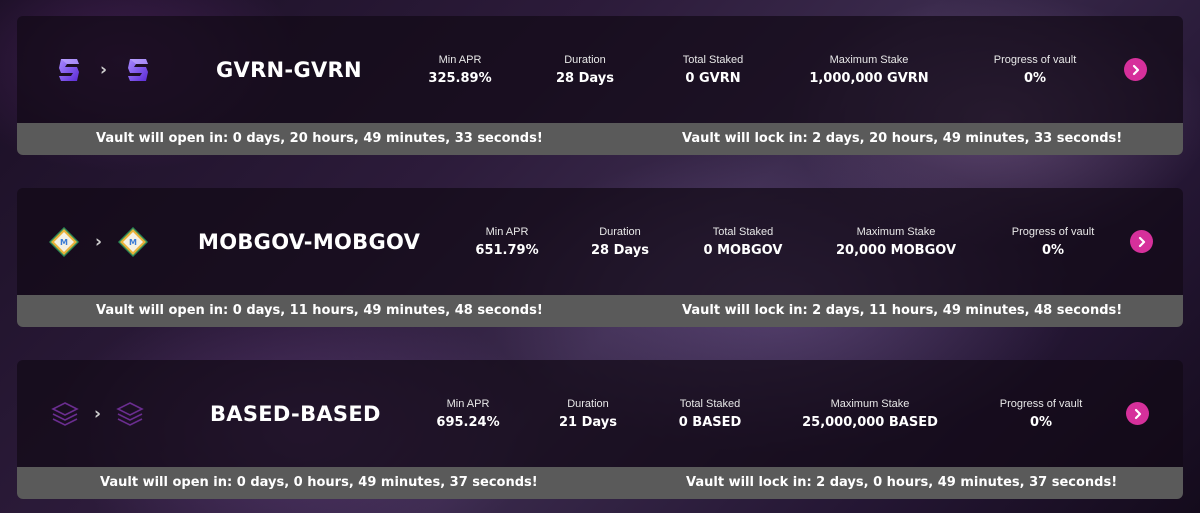 The image size is (1200, 513). Describe the element at coordinates (868, 70) in the screenshot. I see `maximum-stake: Maximum Stake 1,000,000 GVRN` at that location.